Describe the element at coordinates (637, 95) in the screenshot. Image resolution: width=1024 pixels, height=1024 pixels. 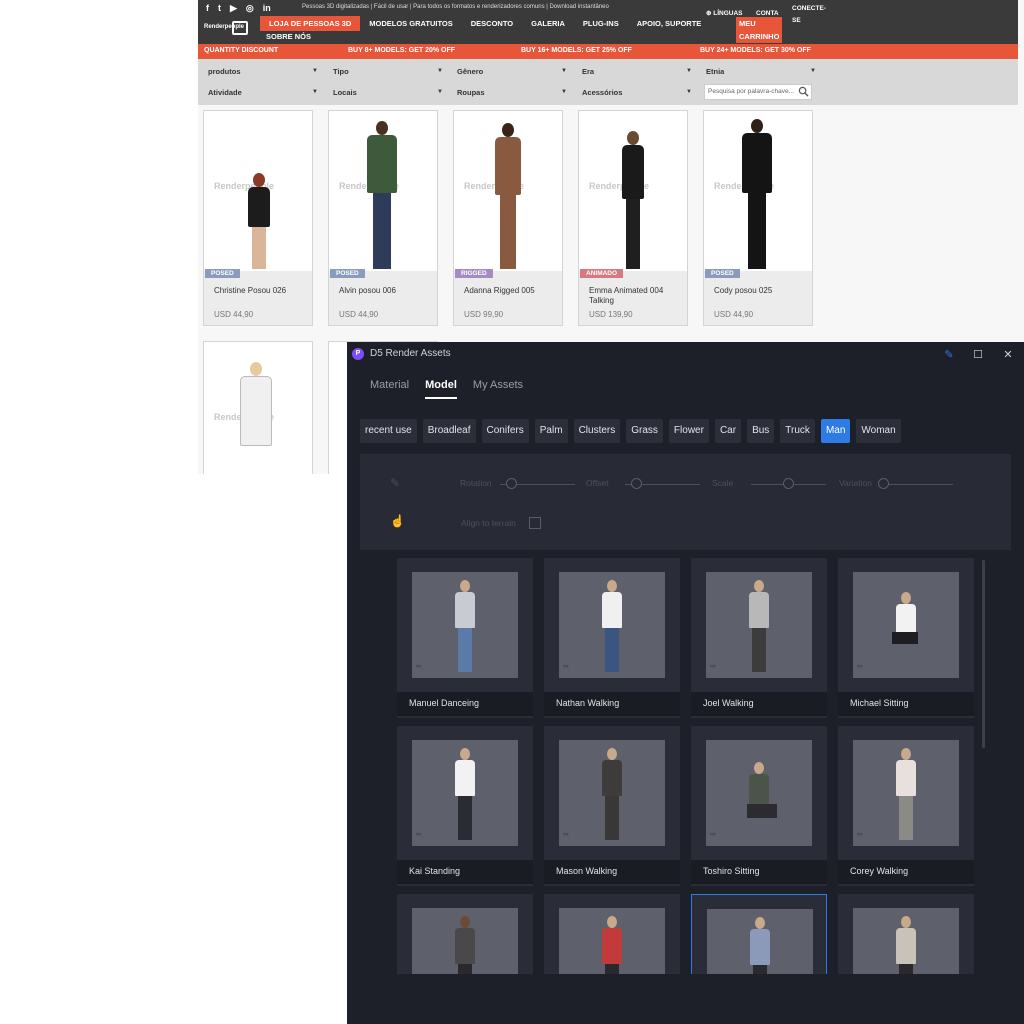
I see `filter-accessories: Acessórios` at that location.